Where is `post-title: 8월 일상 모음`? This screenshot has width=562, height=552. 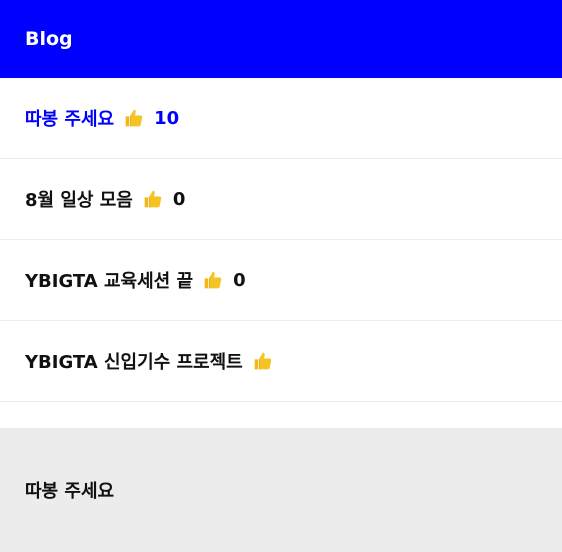
post-title: 8월 일상 모음 is located at coordinates (79, 200).